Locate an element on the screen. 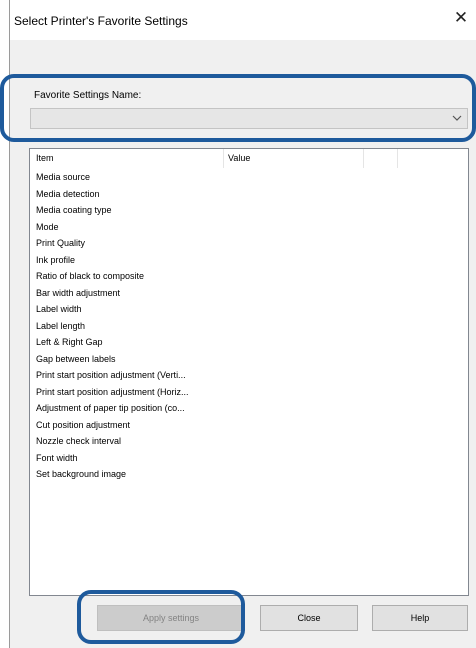 This screenshot has width=476, height=648. list-item: Label width is located at coordinates (112, 309).